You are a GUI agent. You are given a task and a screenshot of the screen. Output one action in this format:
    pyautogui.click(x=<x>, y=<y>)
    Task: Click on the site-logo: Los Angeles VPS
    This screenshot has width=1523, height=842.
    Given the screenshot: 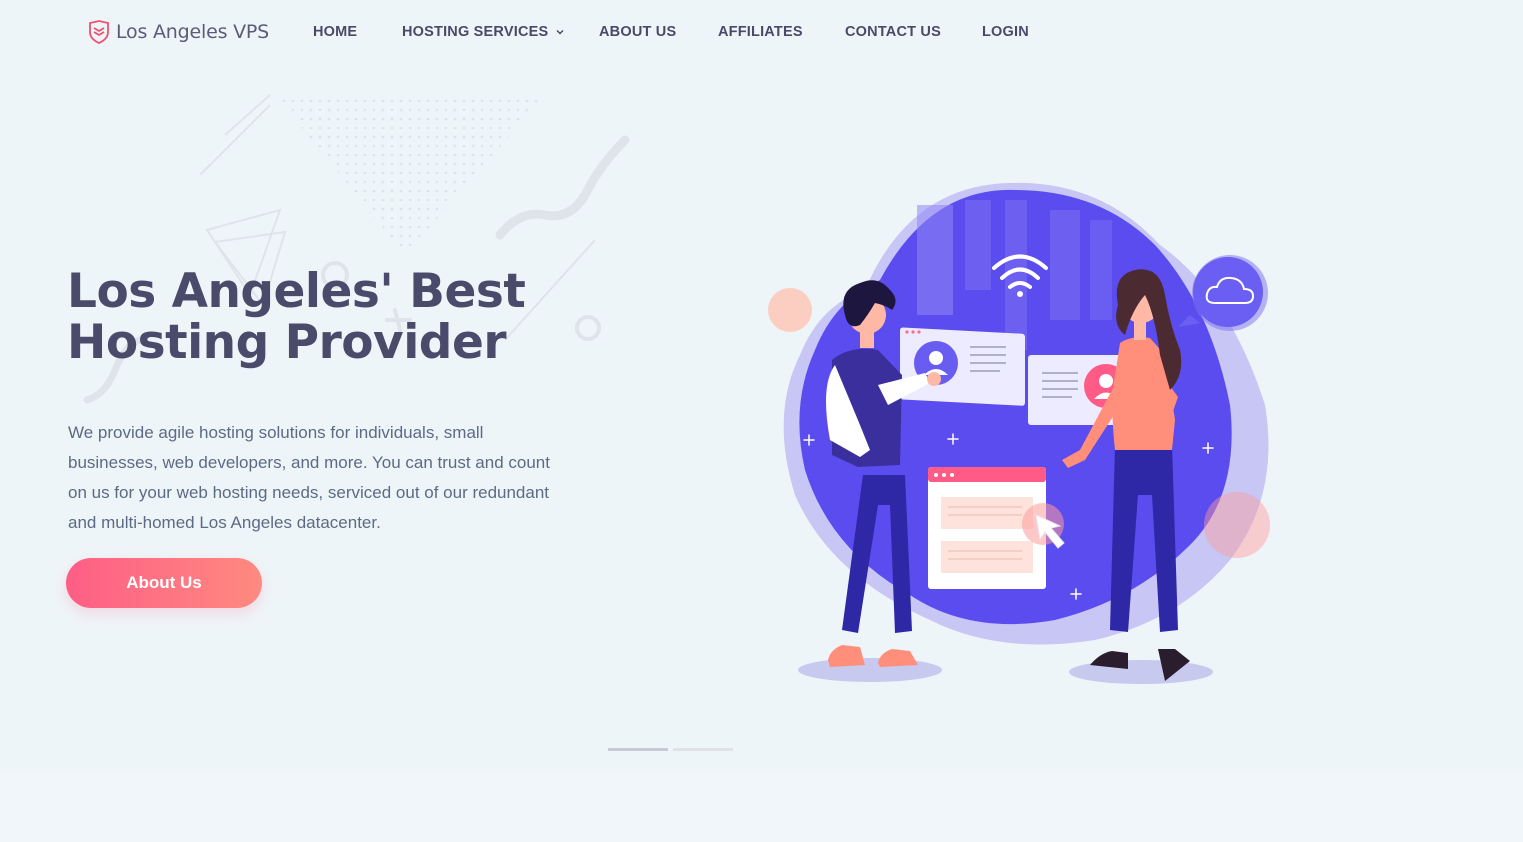 What is the action you would take?
    pyautogui.click(x=178, y=32)
    